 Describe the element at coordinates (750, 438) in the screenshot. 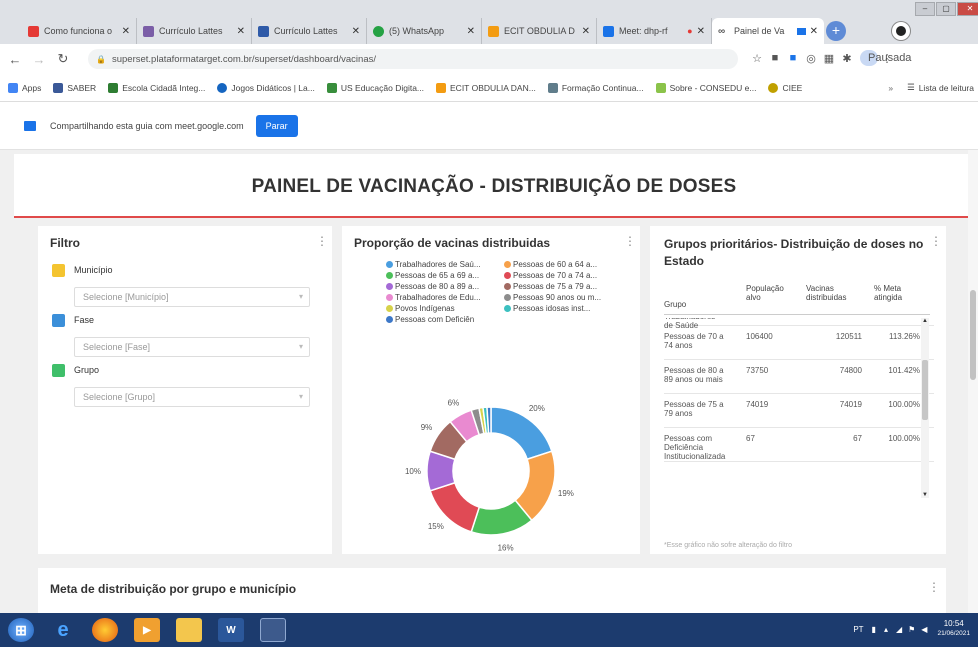

I see `table-cell-pop: 67` at that location.